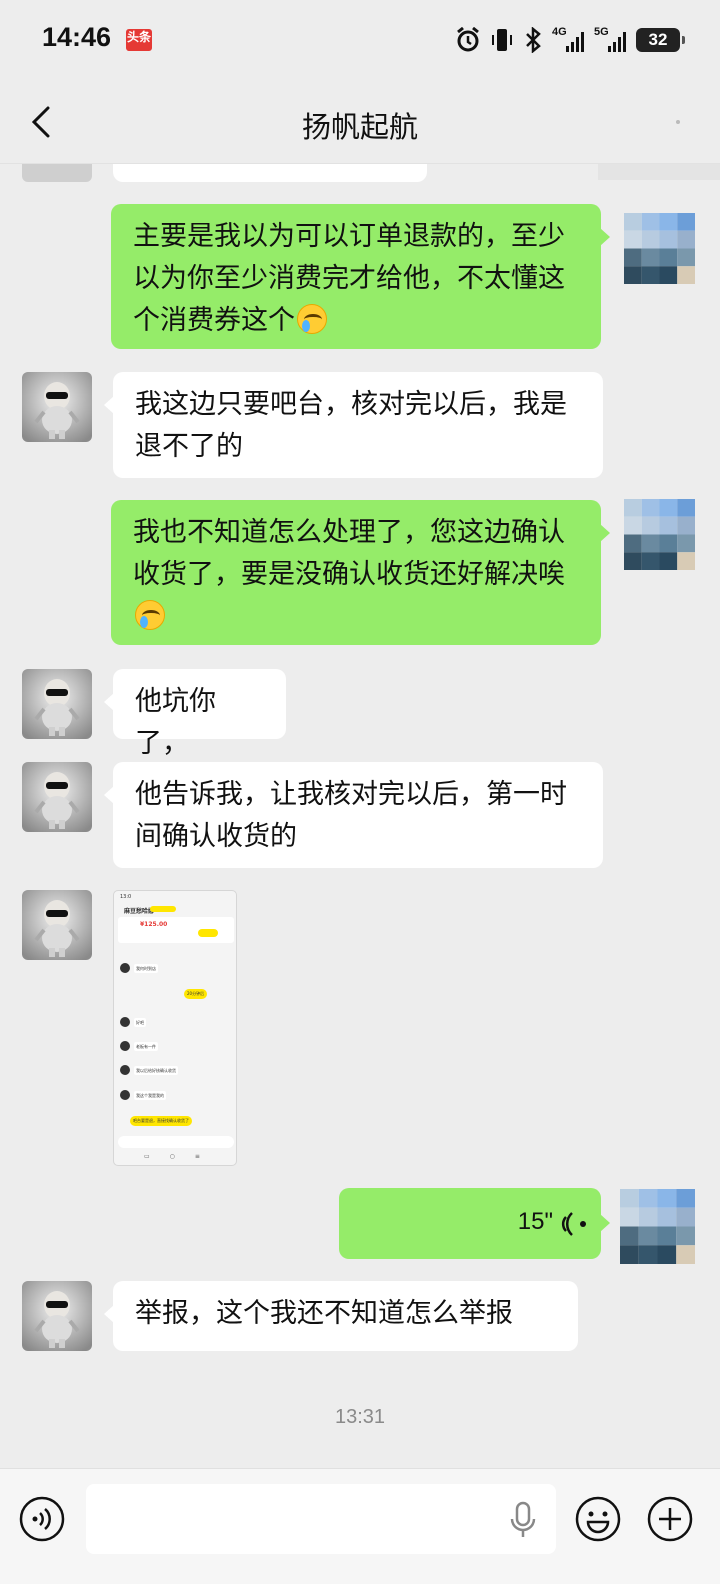 The width and height of the screenshot is (720, 1584). I want to click on message-text: 我这边只要吧台，核对完以后，我是退不了的, so click(351, 425).